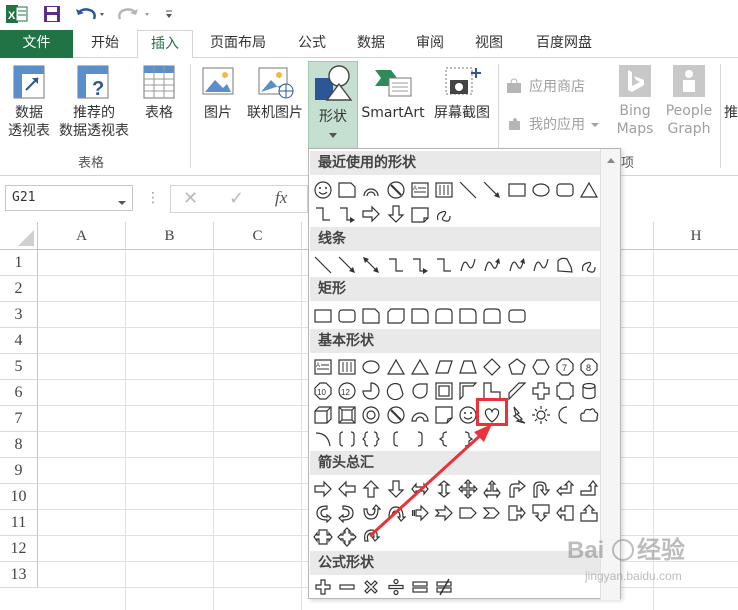  Describe the element at coordinates (492, 513) in the screenshot. I see `chevron-shape` at that location.